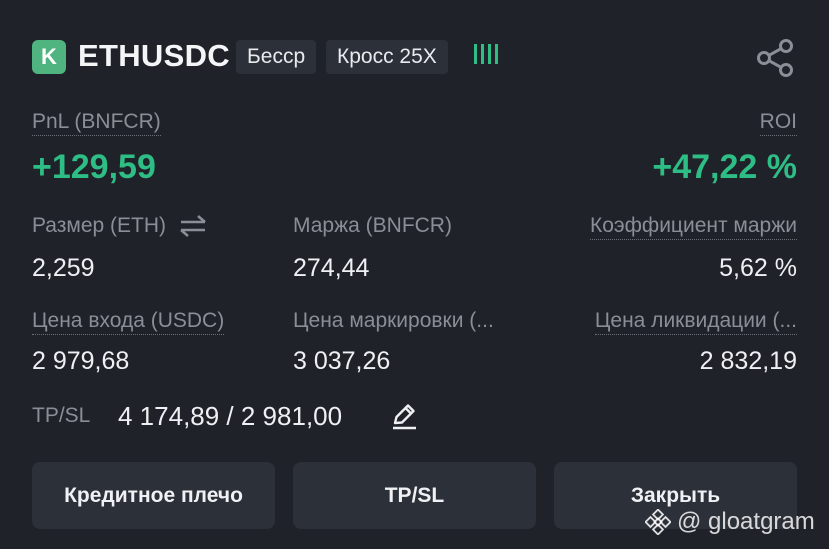 The width and height of the screenshot is (829, 549). I want to click on share-icon, so click(776, 58).